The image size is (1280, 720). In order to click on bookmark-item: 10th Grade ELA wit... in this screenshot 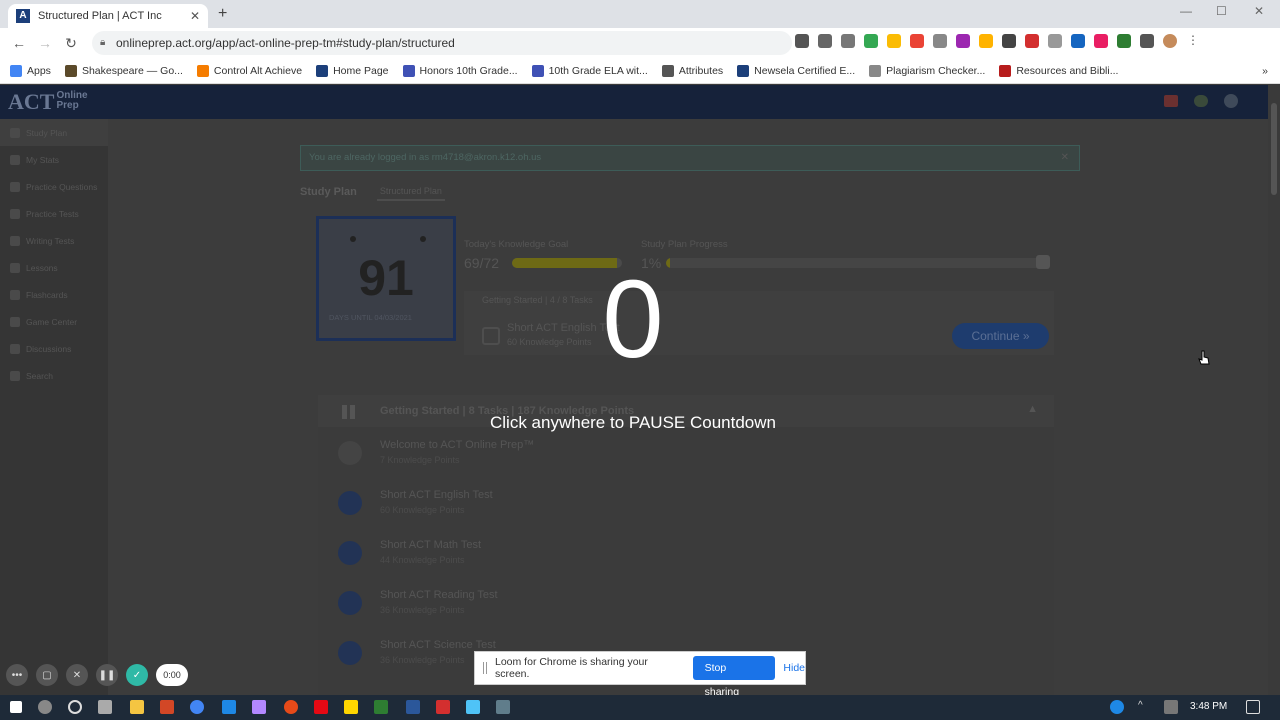, I will do `click(589, 70)`.